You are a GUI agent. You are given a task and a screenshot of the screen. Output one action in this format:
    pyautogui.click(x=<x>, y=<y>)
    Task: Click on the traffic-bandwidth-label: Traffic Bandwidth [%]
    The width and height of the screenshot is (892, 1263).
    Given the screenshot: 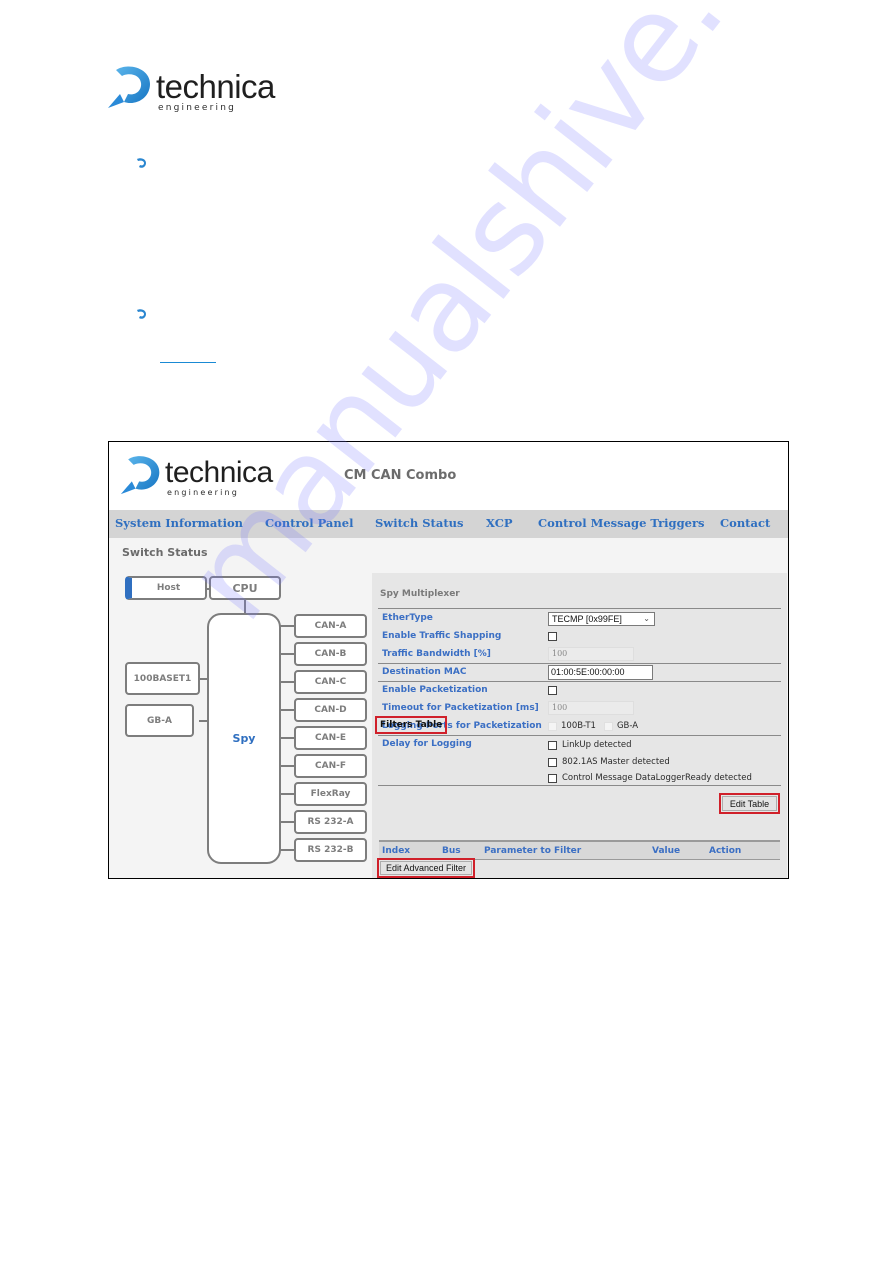 What is the action you would take?
    pyautogui.click(x=436, y=654)
    